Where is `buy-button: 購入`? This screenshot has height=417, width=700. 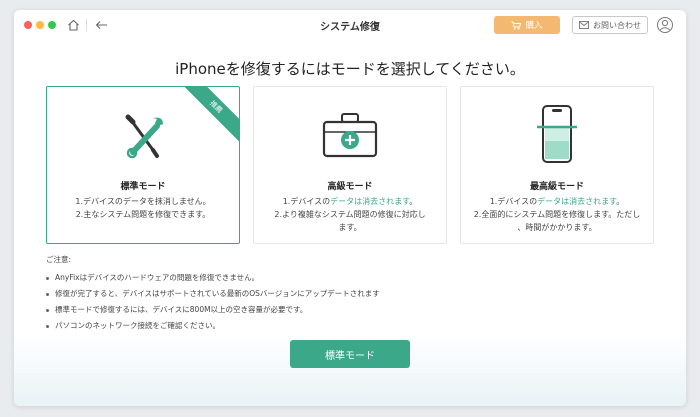 buy-button: 購入 is located at coordinates (527, 25).